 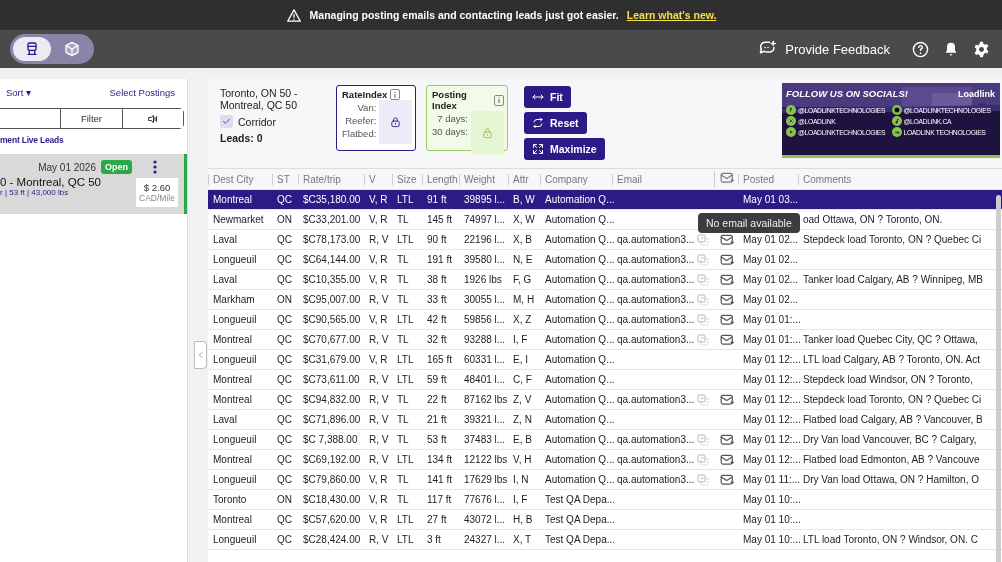 What do you see at coordinates (379, 399) in the screenshot?
I see `vehicle-cell-text: R, V` at bounding box center [379, 399].